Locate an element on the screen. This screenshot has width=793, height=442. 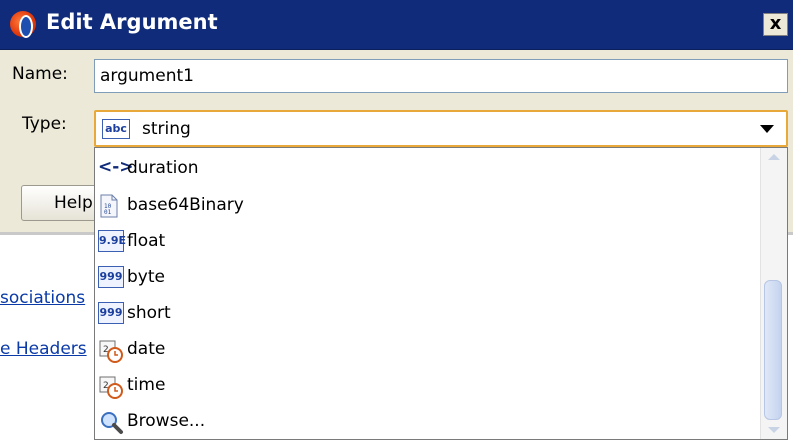
type-selected-value: string is located at coordinates (166, 129).